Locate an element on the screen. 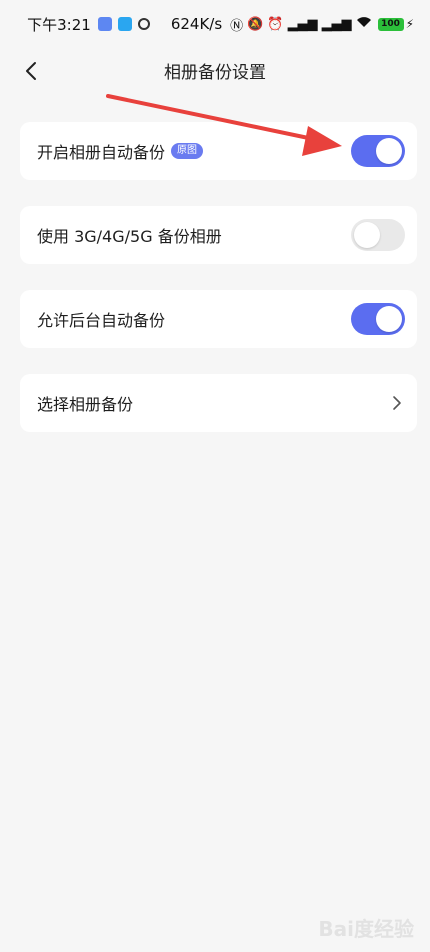 This screenshot has width=430, height=952. setting-background-backup: 允许后台自动备份 is located at coordinates (218, 319).